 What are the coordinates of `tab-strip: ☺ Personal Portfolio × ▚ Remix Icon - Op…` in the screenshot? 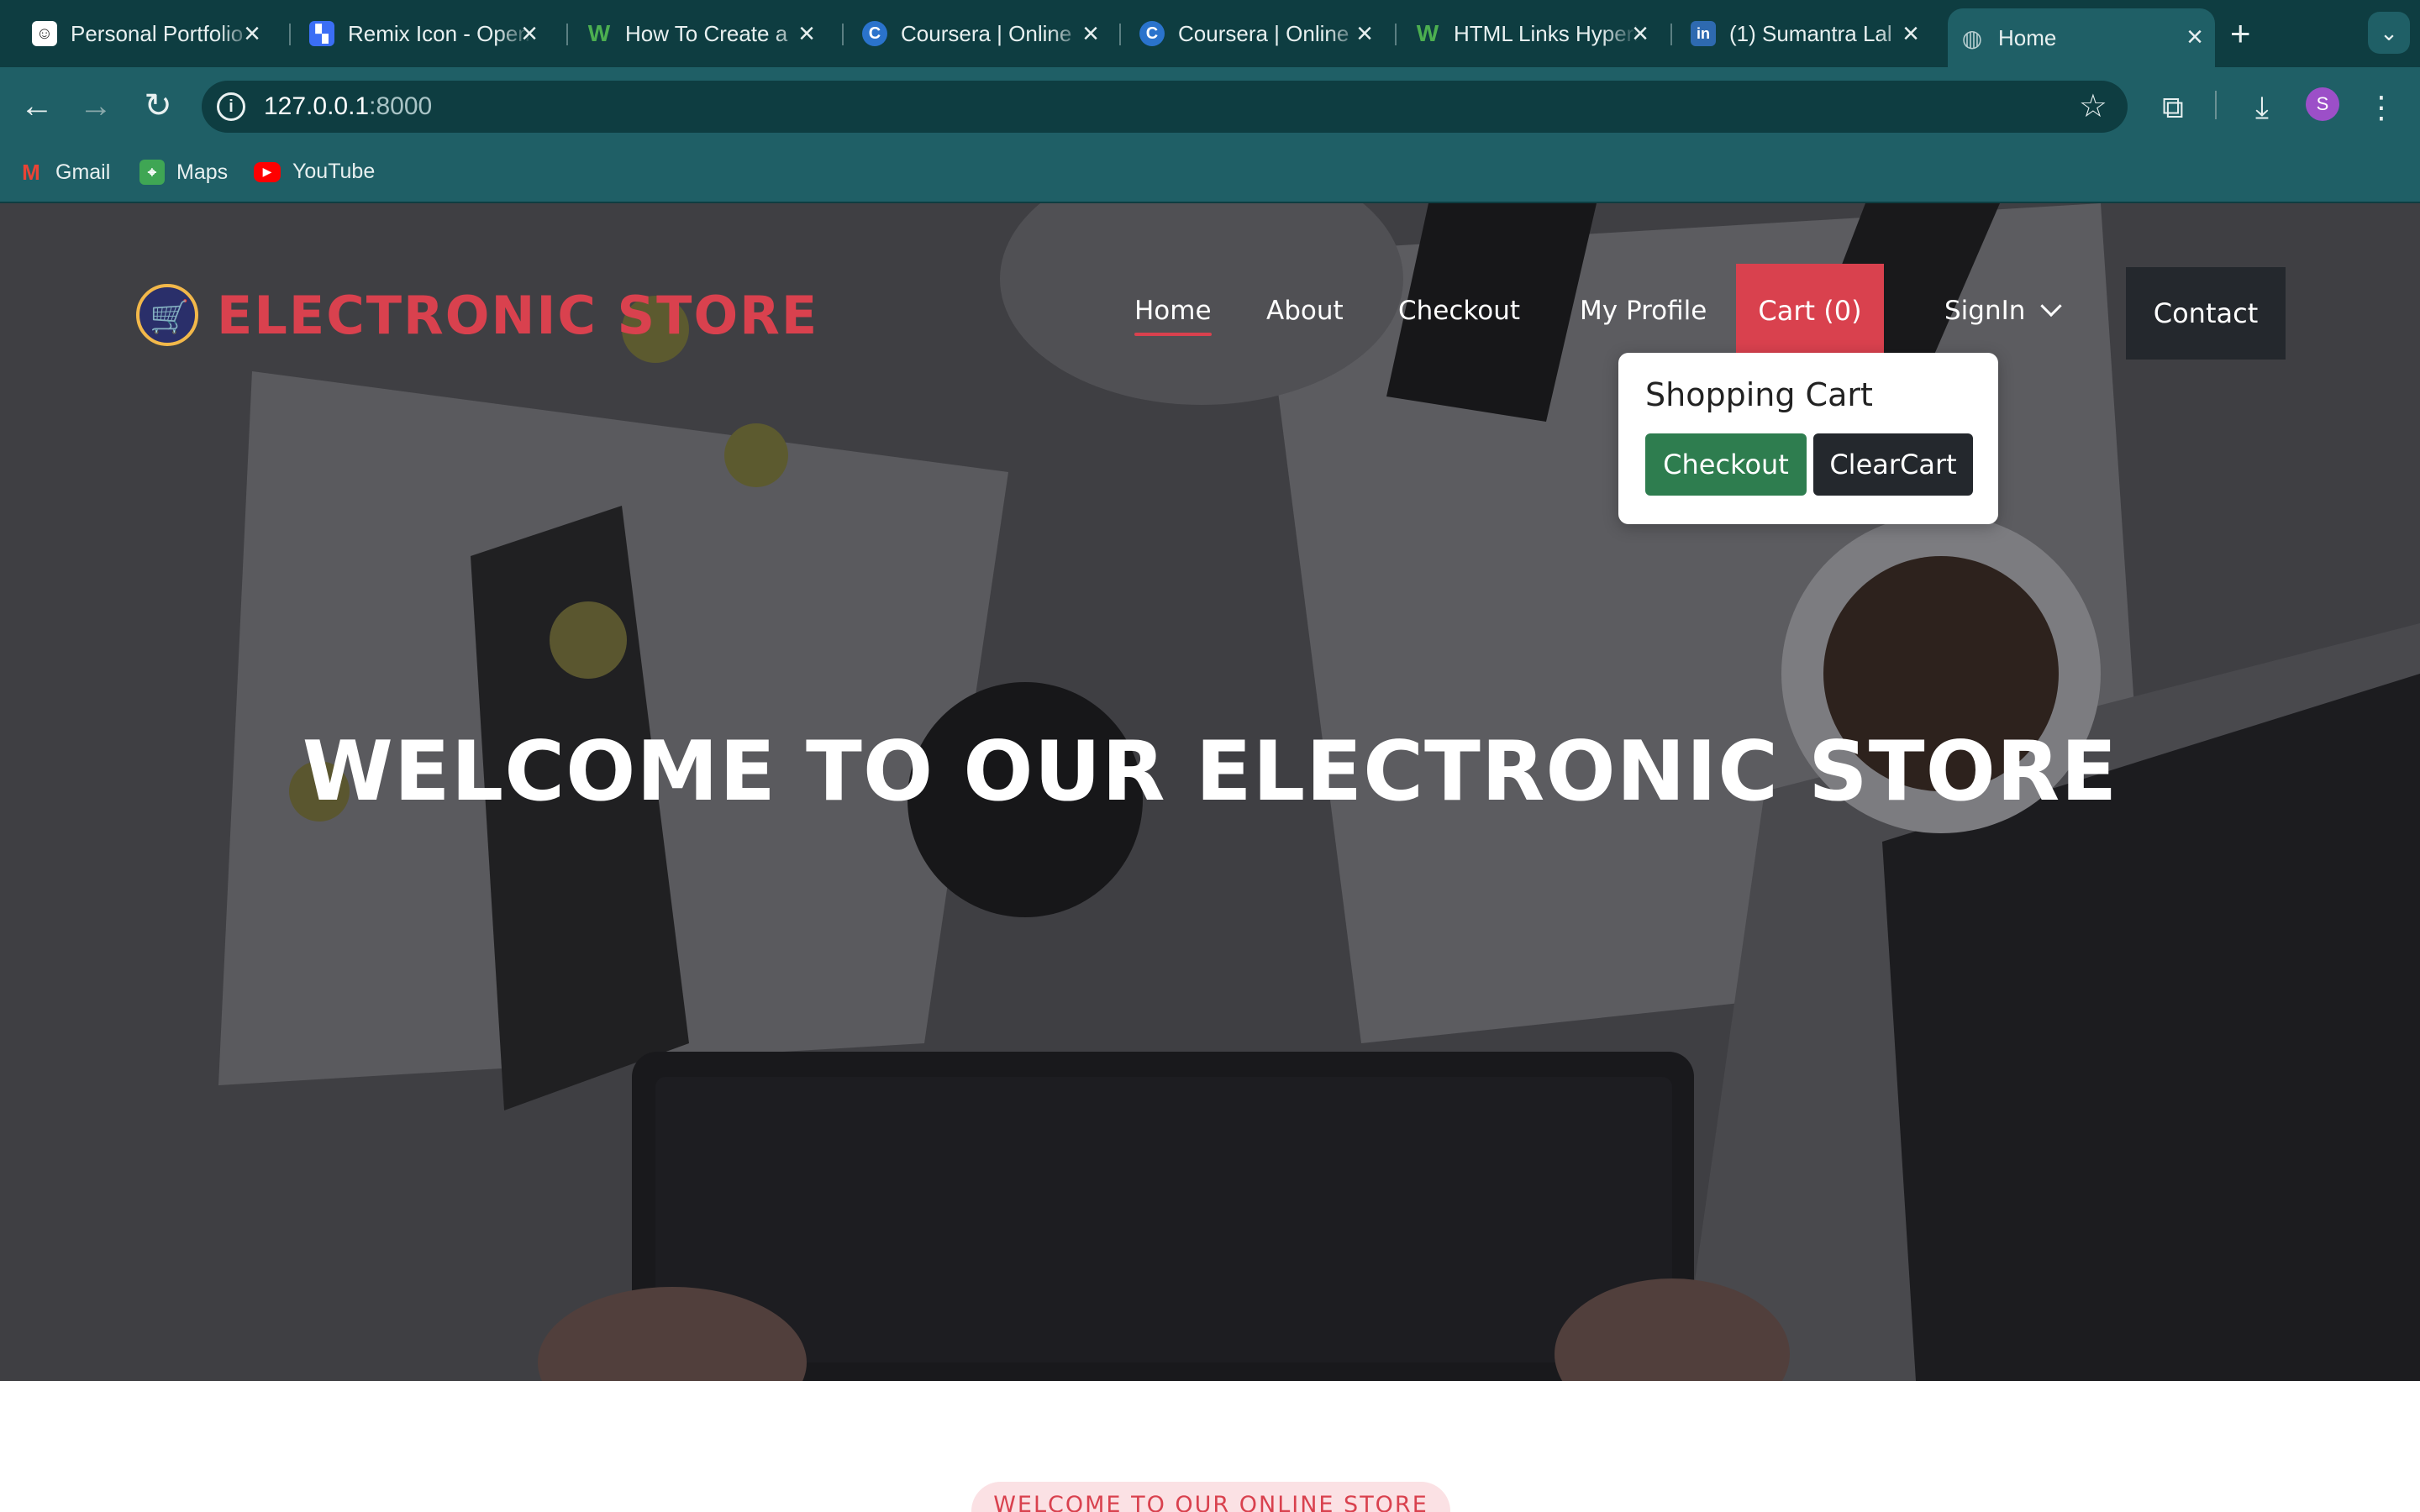 It's located at (1210, 33).